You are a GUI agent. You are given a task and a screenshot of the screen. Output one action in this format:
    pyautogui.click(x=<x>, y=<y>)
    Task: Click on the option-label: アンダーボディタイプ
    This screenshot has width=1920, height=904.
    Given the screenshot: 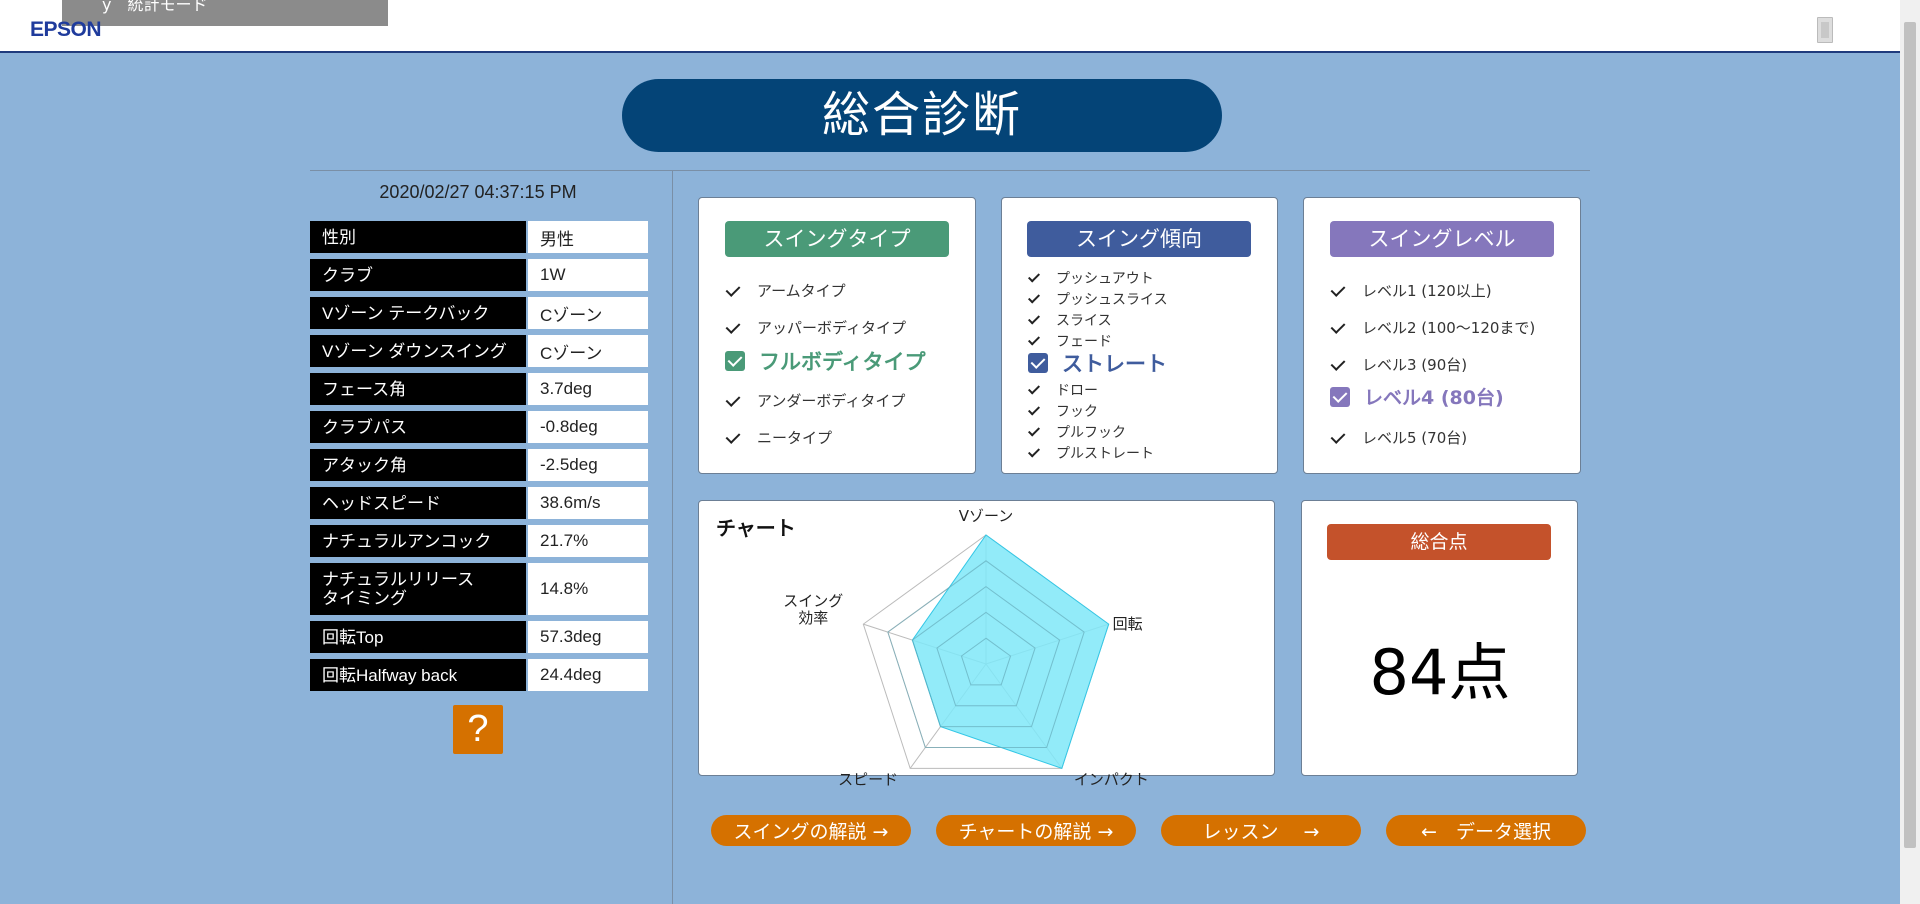 What is the action you would take?
    pyautogui.click(x=831, y=401)
    